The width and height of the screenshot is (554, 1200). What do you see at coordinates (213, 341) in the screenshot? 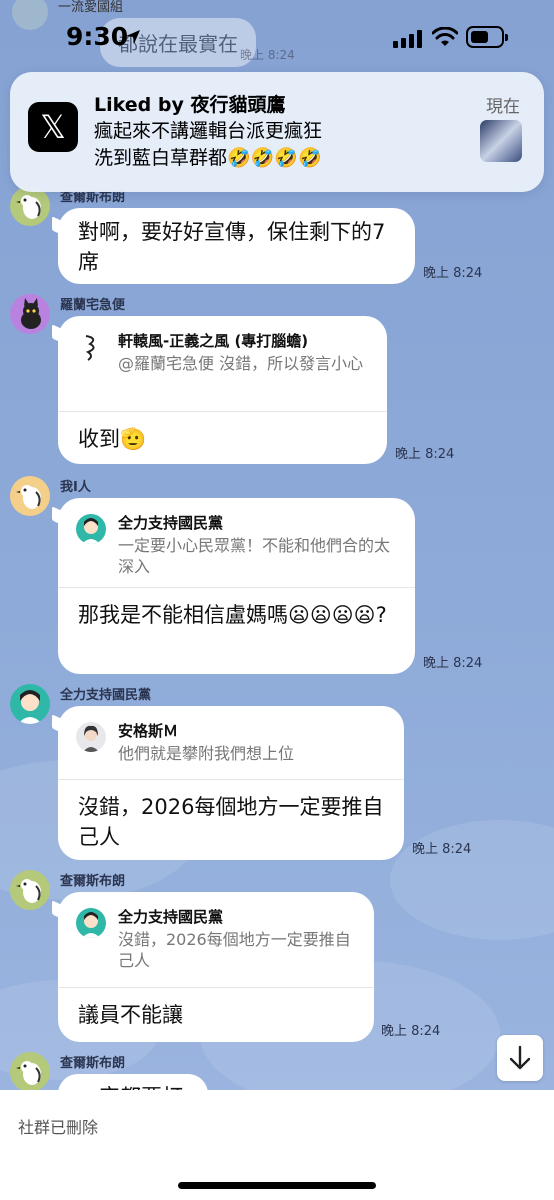
I see `quote-author: 軒轅風-正義之風 (專打腦蟾)` at bounding box center [213, 341].